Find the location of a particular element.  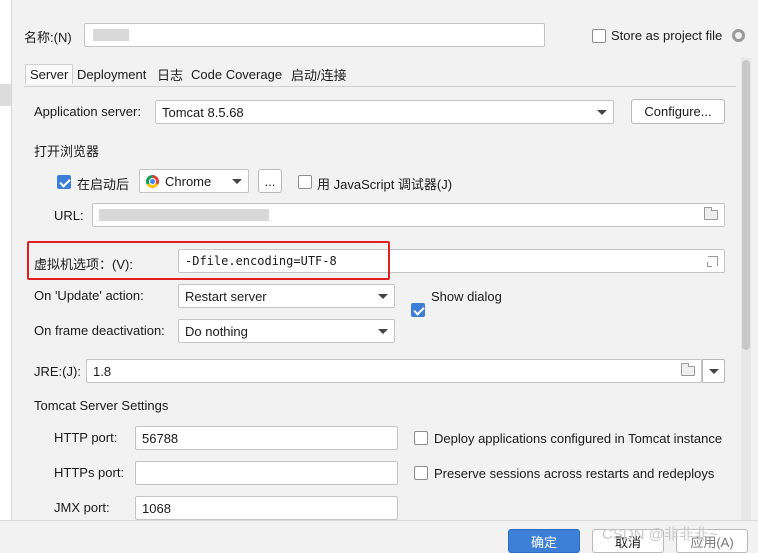

jre-input: 1.8 is located at coordinates (394, 371).